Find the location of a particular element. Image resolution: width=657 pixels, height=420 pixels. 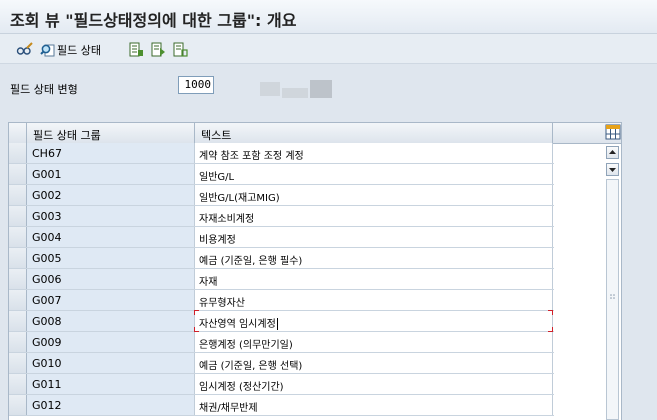

cell-group: G007 is located at coordinates (111, 300).